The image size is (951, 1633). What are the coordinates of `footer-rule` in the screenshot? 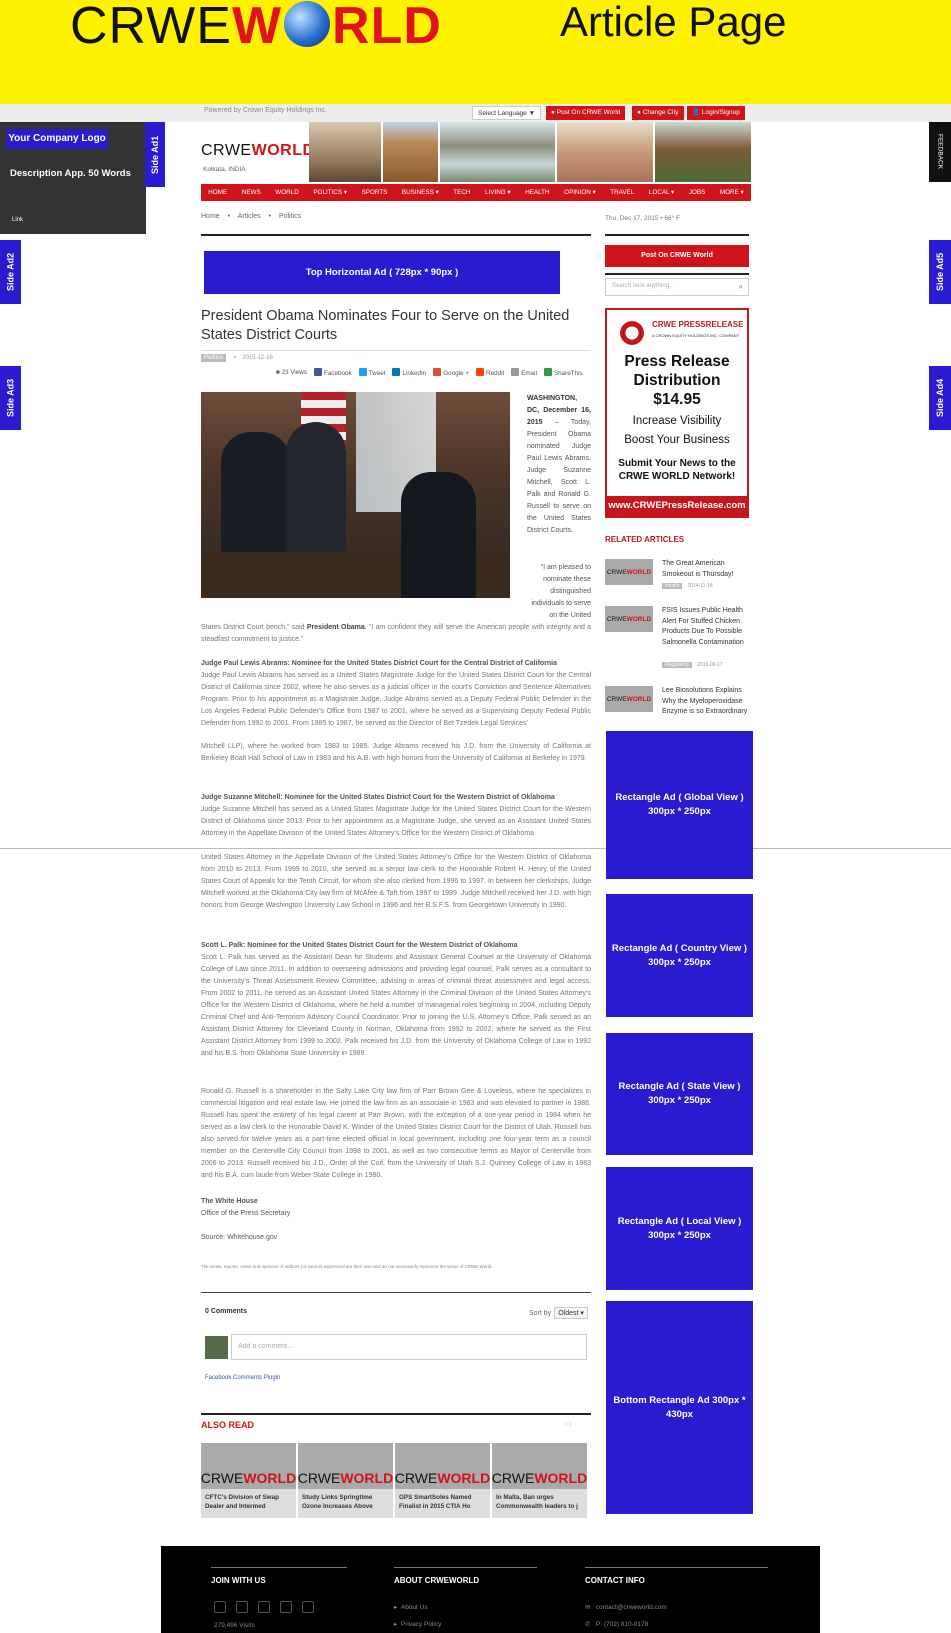 It's located at (465, 1567).